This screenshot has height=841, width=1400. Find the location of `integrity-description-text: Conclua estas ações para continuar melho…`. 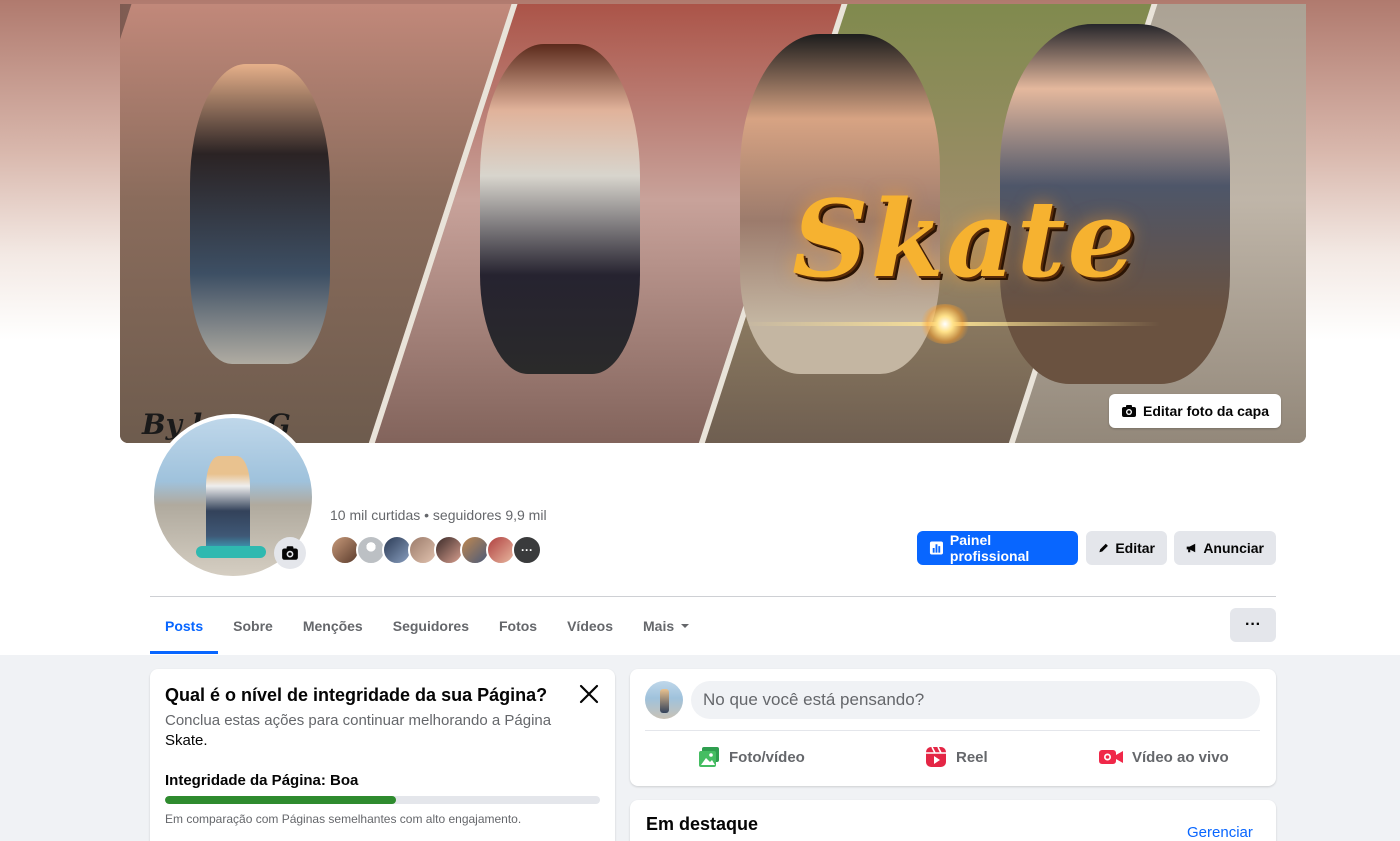

integrity-description-text: Conclua estas ações para continuar melho… is located at coordinates (358, 720).